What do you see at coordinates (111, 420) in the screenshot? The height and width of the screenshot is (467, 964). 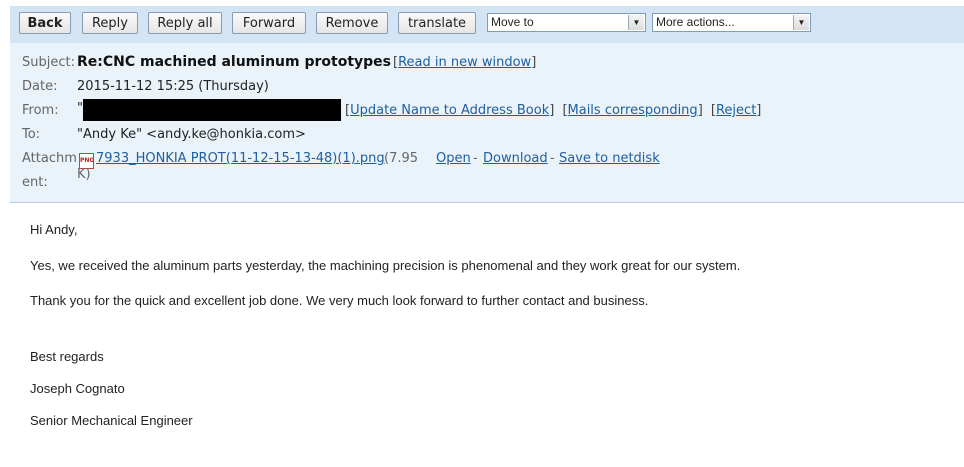 I see `signature-title: Senior Mechanical Engineer` at bounding box center [111, 420].